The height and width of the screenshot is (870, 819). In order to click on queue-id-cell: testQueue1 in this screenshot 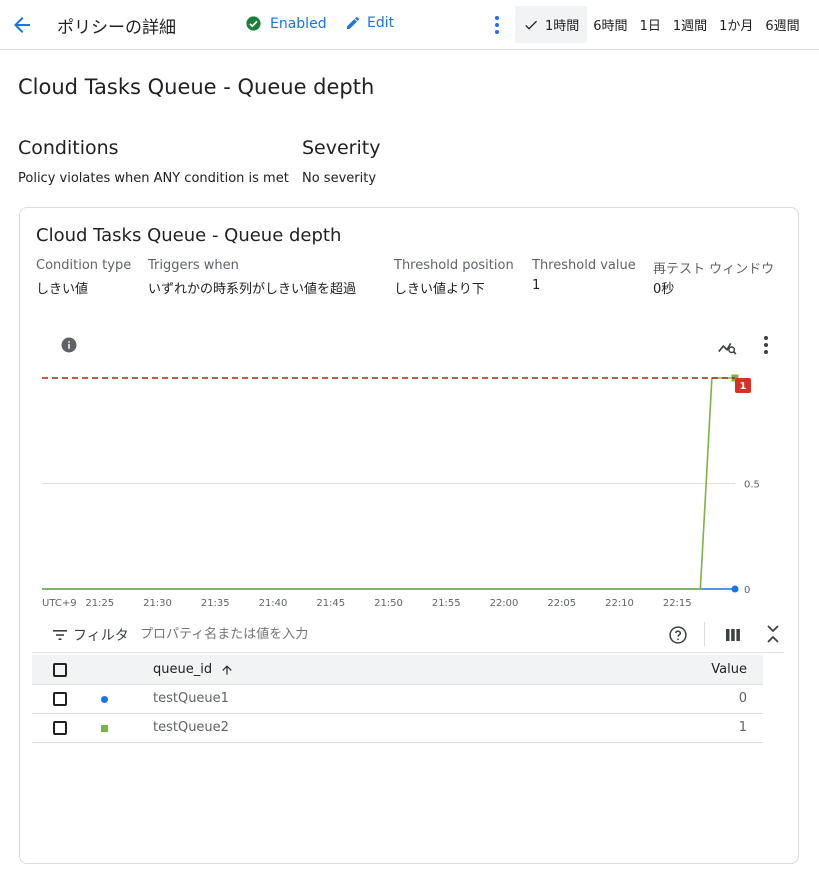, I will do `click(191, 698)`.